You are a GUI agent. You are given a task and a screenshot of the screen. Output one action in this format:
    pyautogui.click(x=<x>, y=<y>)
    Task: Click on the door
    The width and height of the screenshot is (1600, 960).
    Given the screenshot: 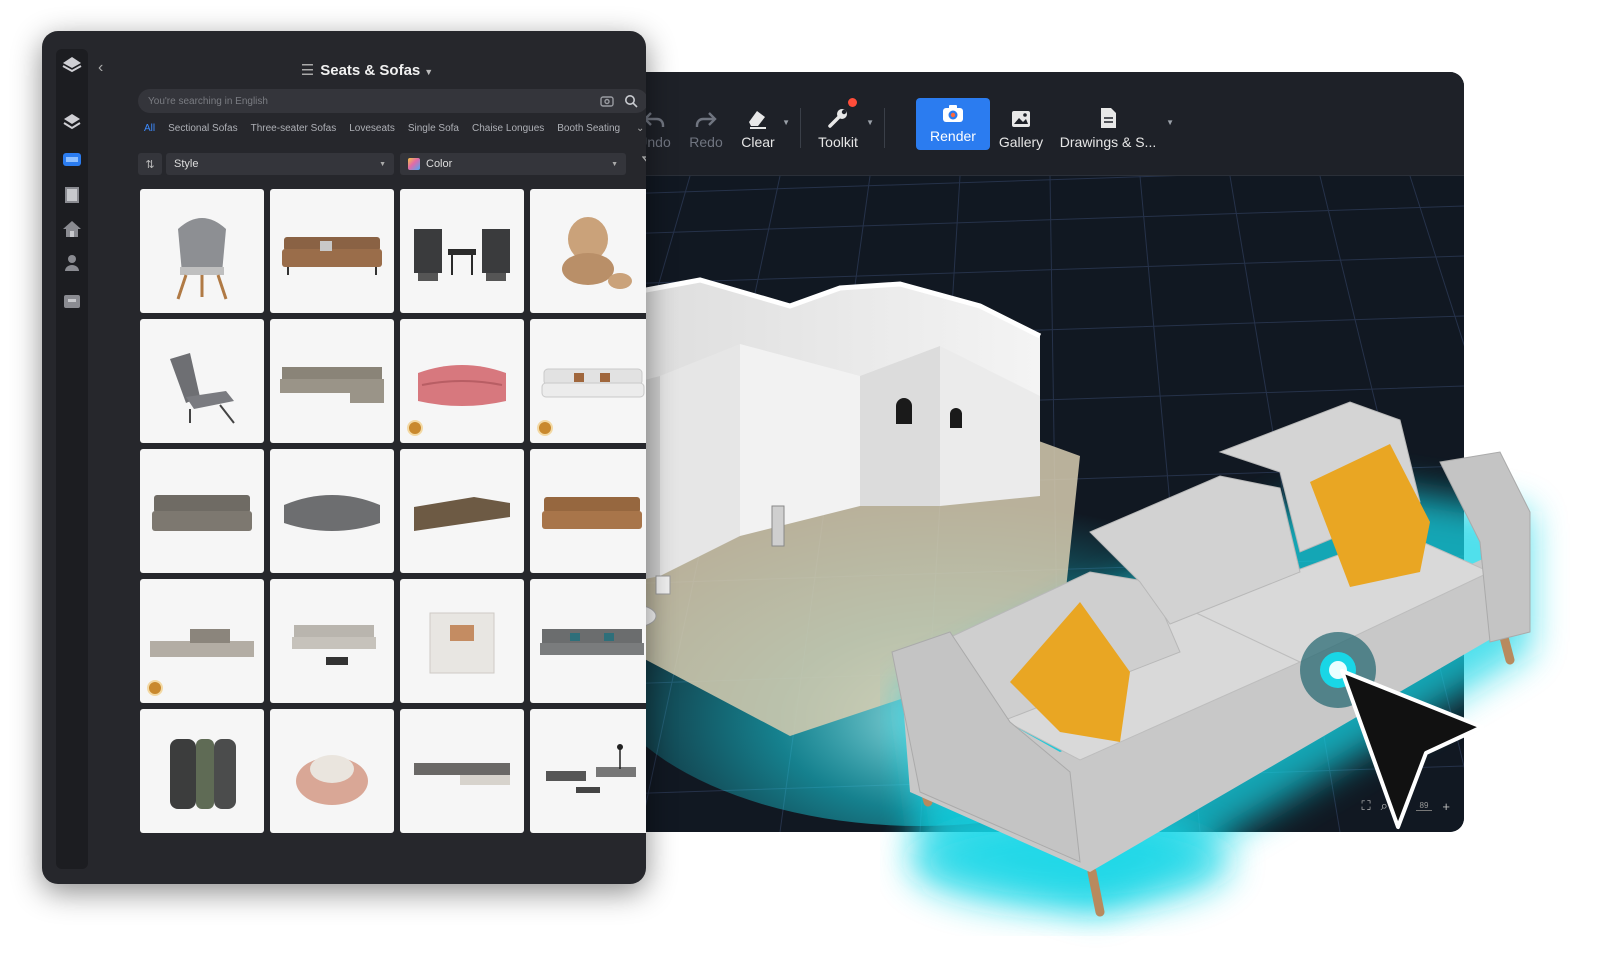 What is the action you would take?
    pyautogui.click(x=778, y=526)
    